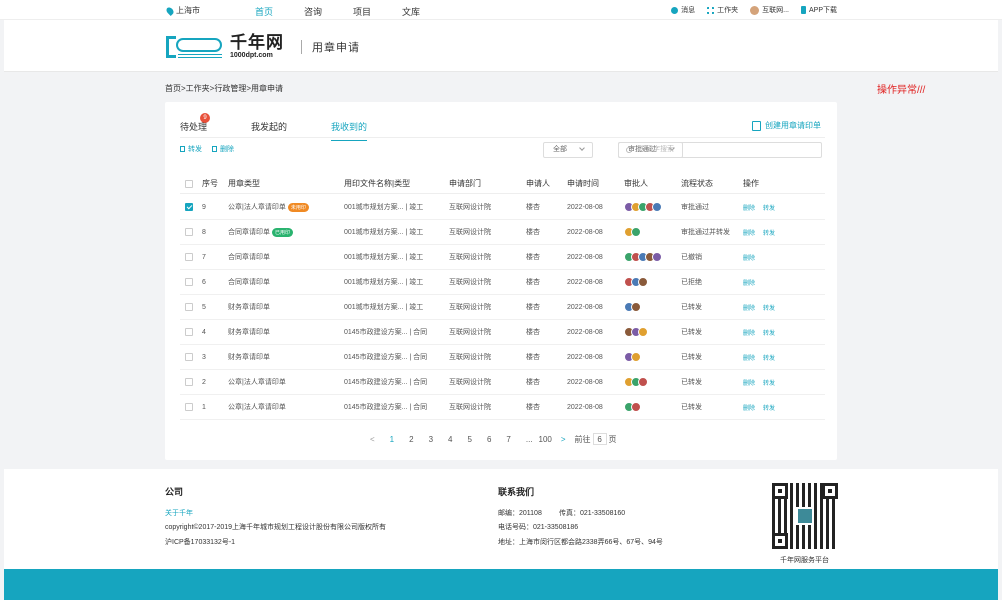 This screenshot has height=600, width=1002. I want to click on page-title: 用章申请, so click(336, 48).